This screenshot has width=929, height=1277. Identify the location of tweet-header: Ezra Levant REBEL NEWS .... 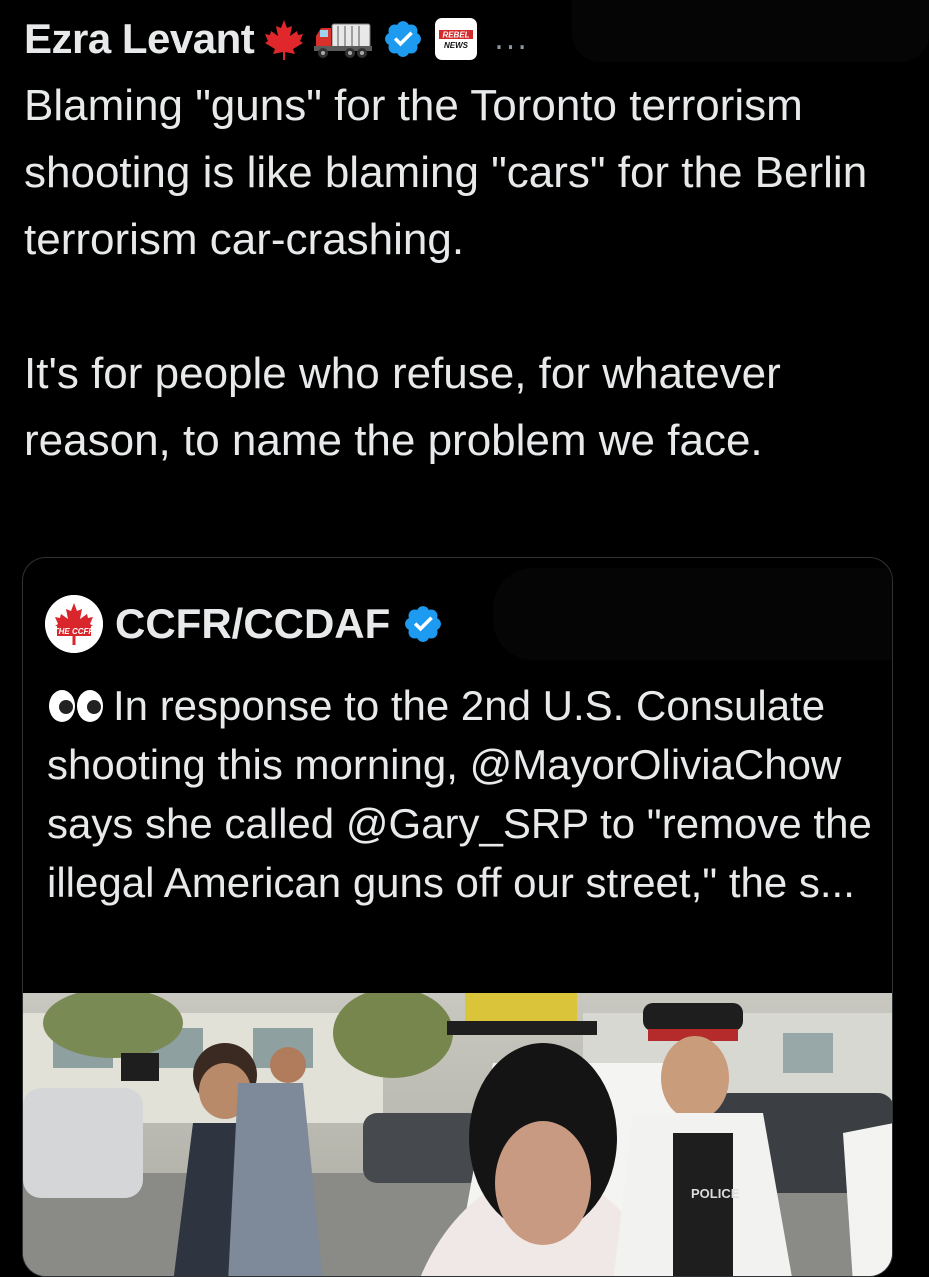
(276, 39).